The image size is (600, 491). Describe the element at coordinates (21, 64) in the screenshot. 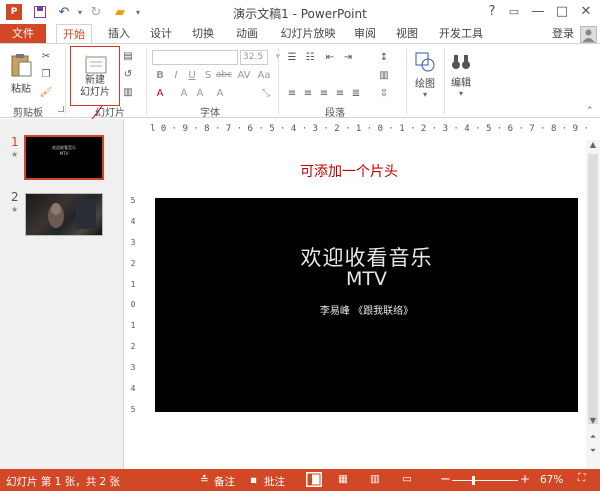

I see `paste-icon` at that location.